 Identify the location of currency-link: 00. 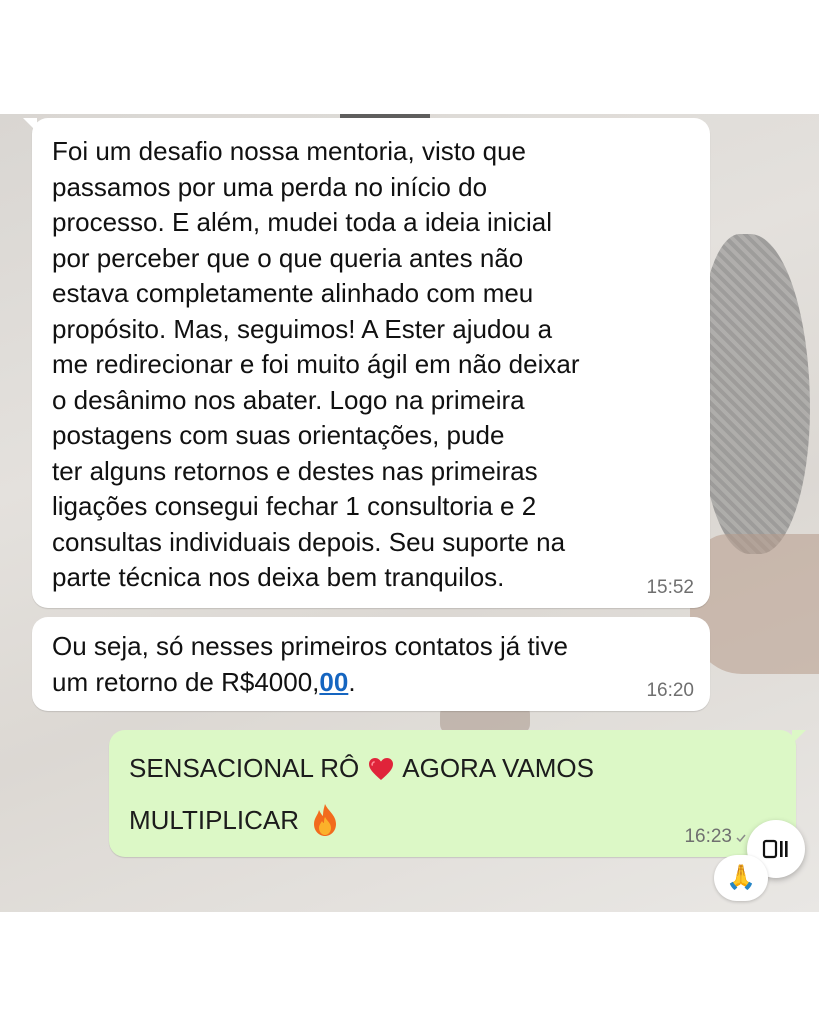
(333, 682).